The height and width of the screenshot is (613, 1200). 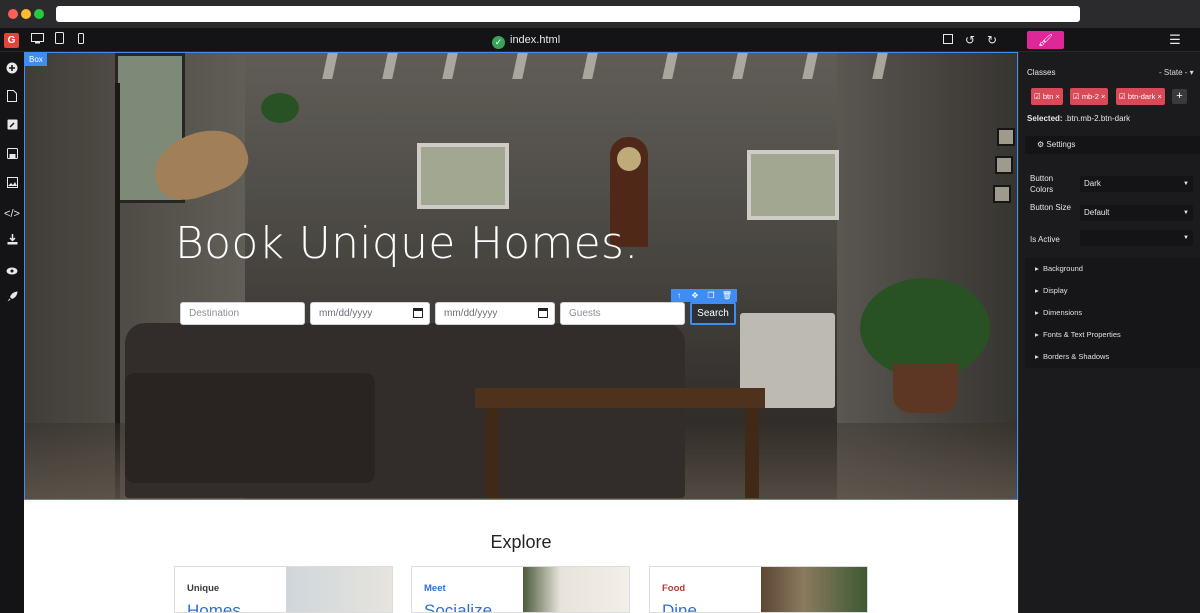 I want to click on class-tag-btn-dark: ☑ btn-dark ×, so click(x=1140, y=96).